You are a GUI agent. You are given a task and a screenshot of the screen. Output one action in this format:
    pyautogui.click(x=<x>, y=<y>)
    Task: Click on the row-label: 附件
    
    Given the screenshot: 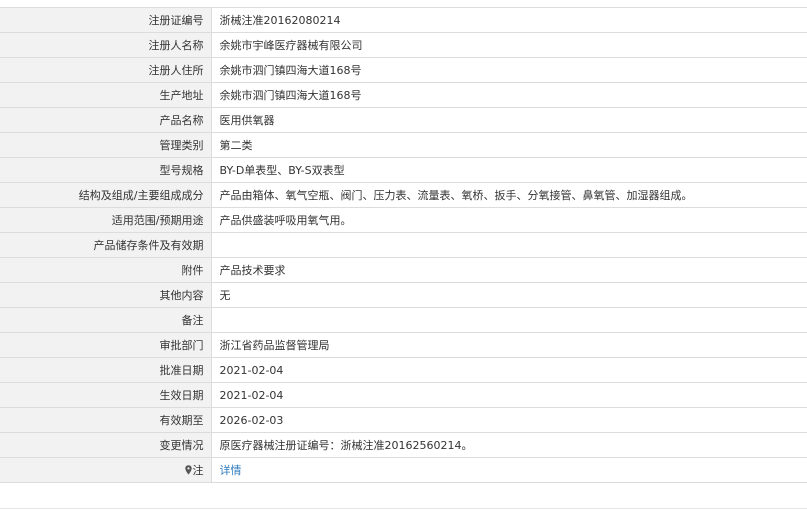 What is the action you would take?
    pyautogui.click(x=106, y=270)
    